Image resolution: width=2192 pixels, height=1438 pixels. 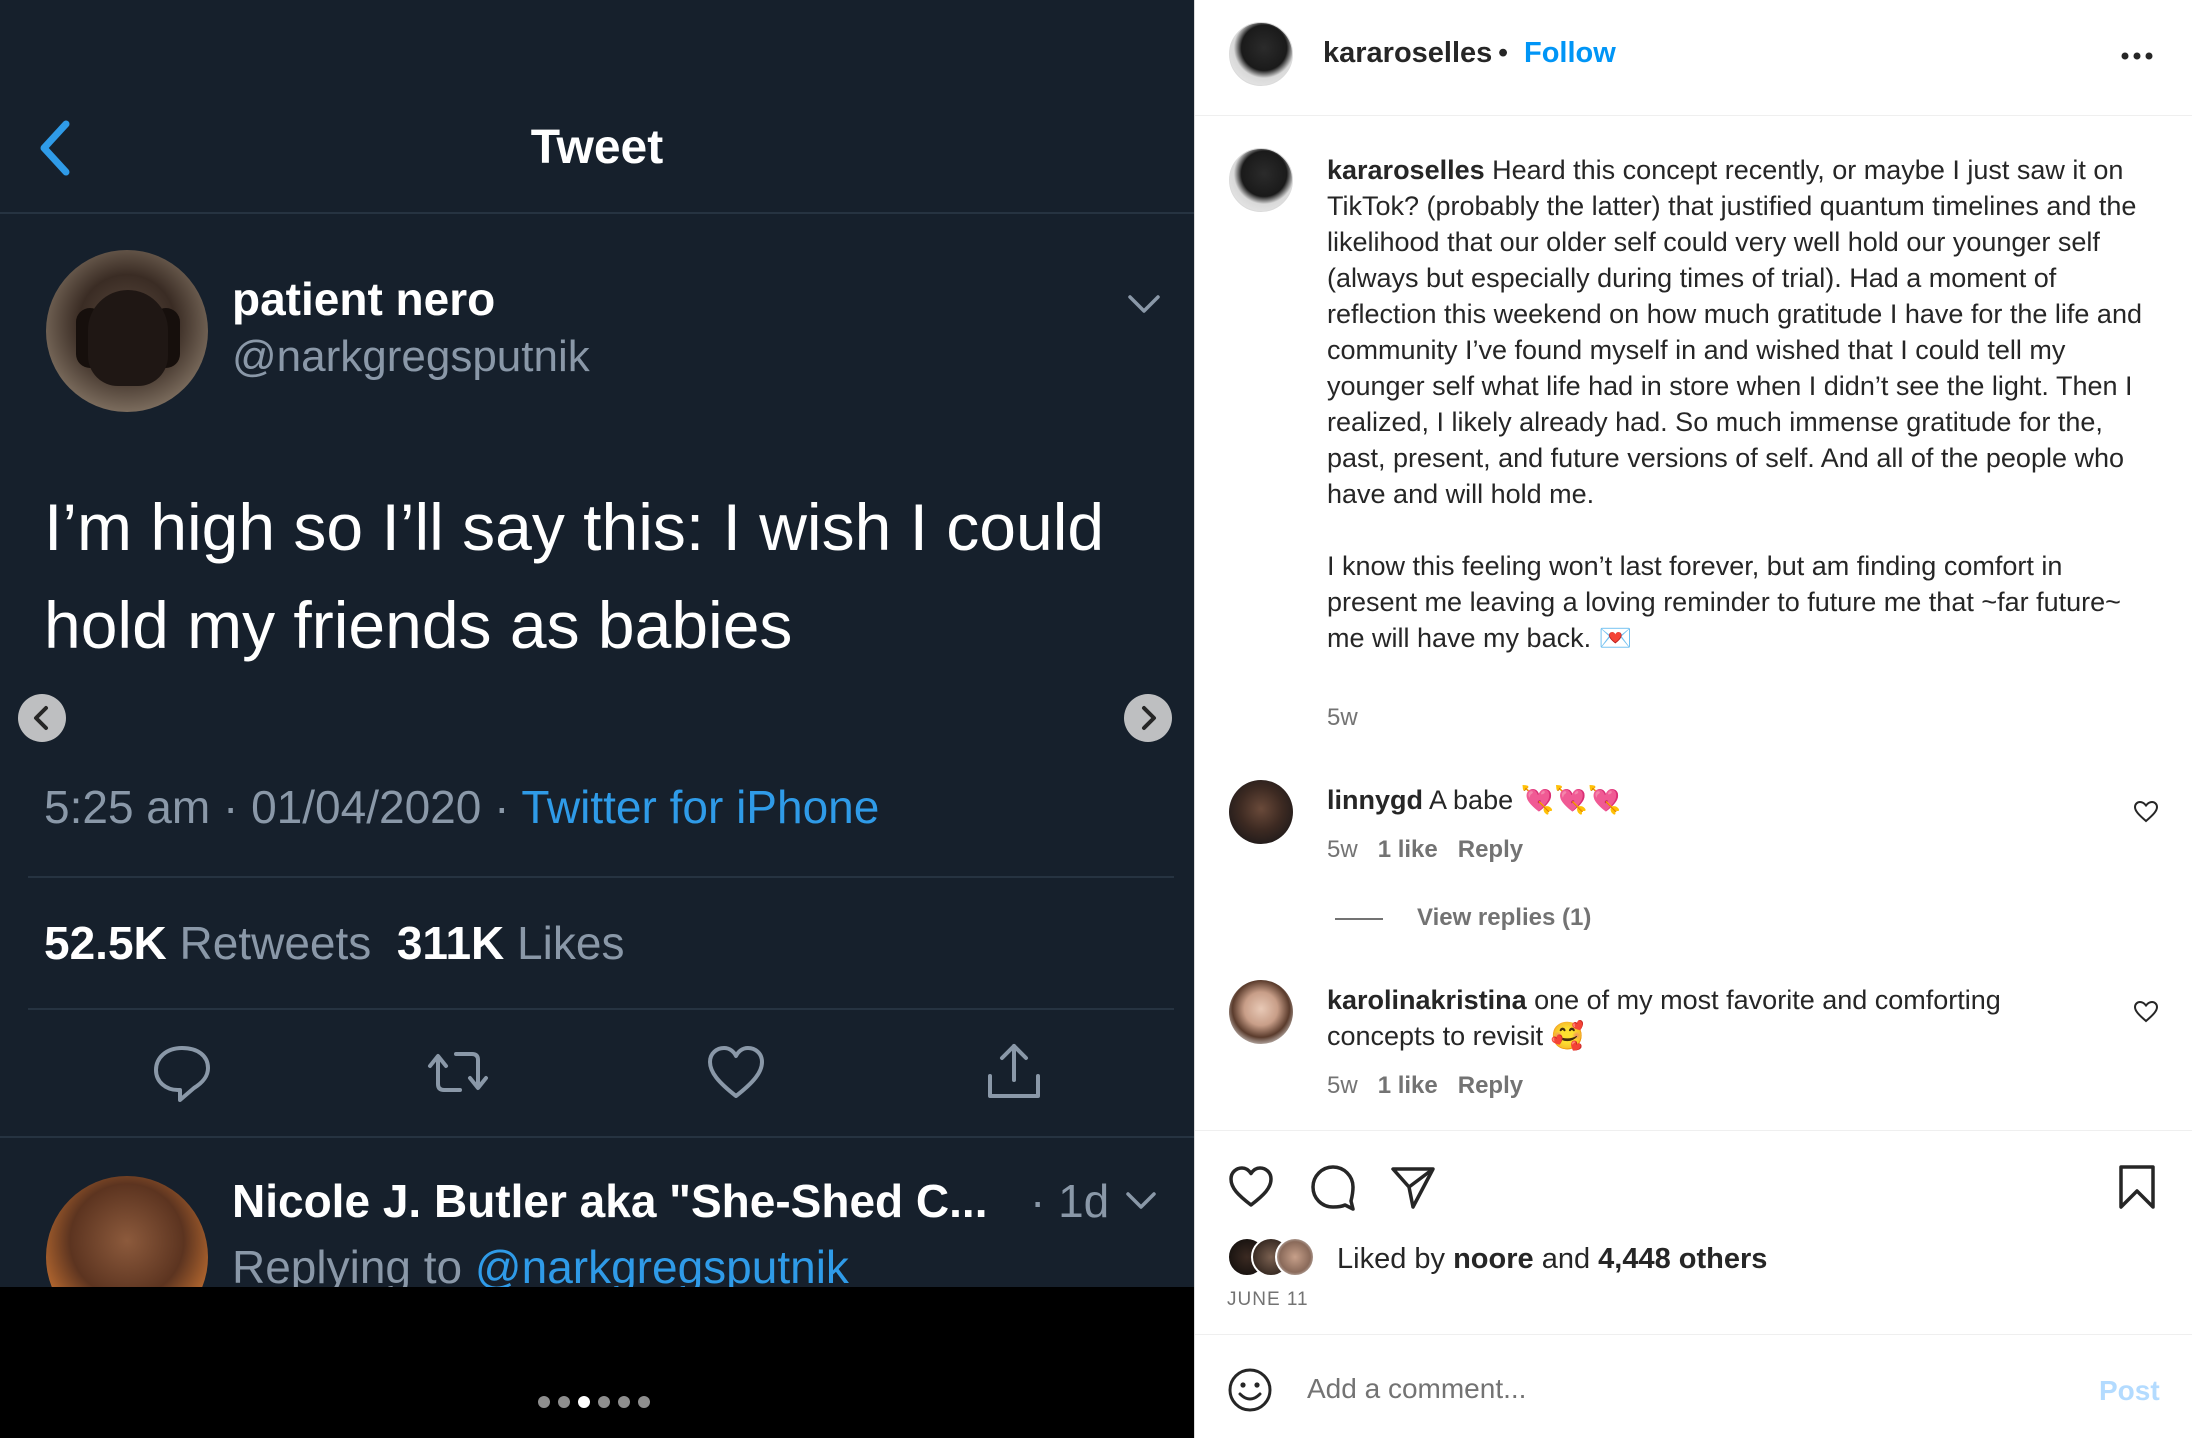 I want to click on post-comment-button: Post, so click(x=2129, y=1391).